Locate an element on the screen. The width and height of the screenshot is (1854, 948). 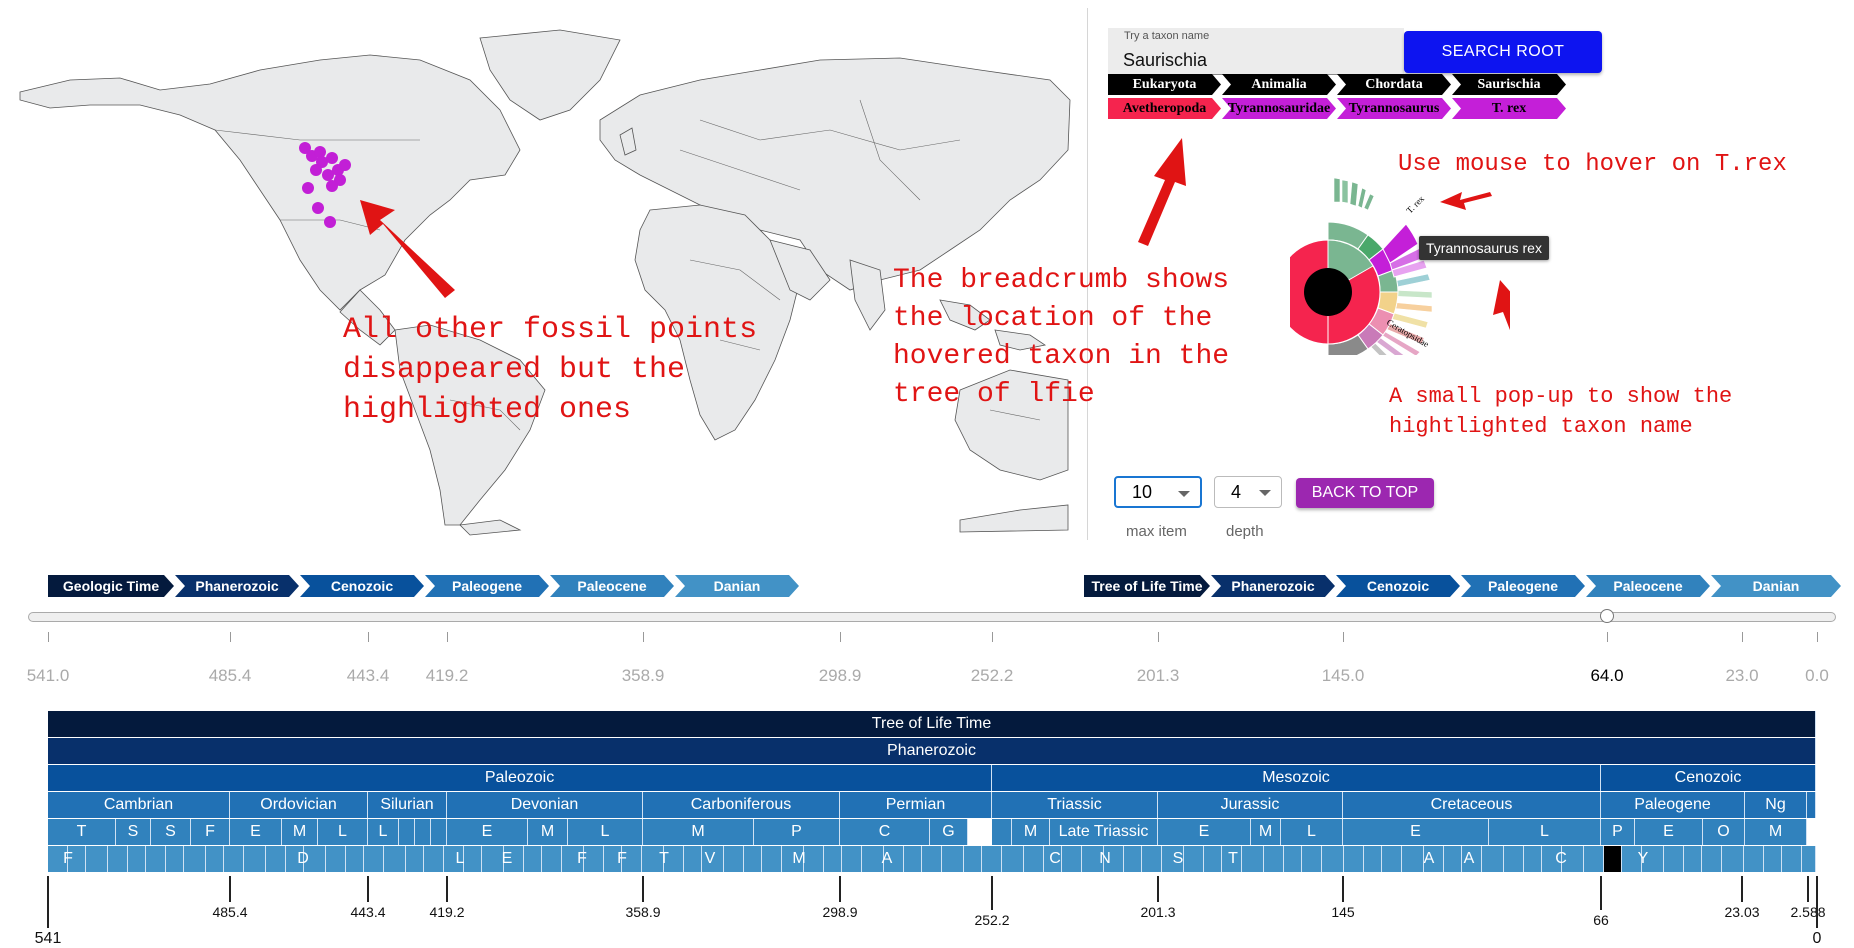
timescale-epoch: G is located at coordinates (949, 832).